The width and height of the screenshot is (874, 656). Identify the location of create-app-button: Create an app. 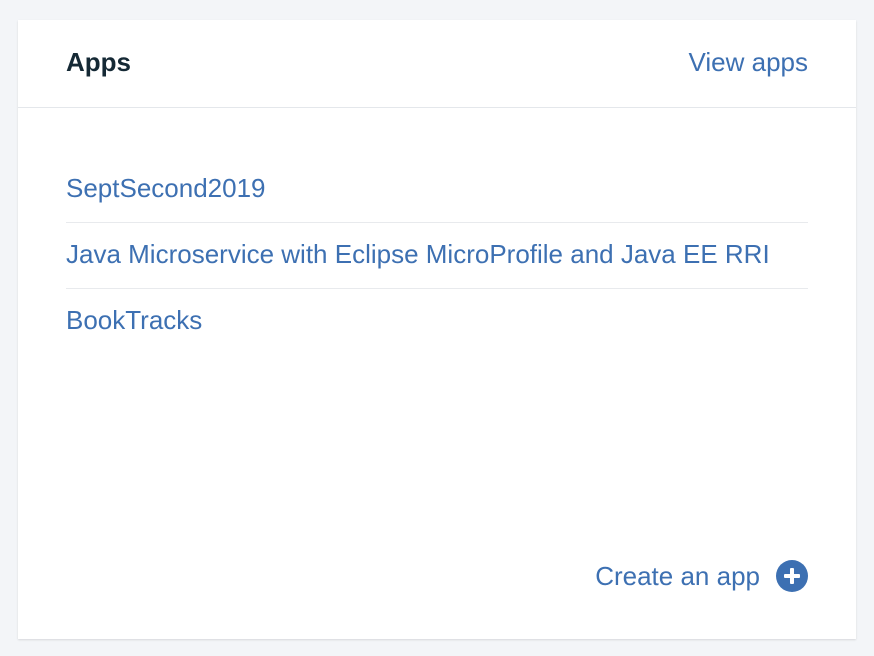
(701, 576).